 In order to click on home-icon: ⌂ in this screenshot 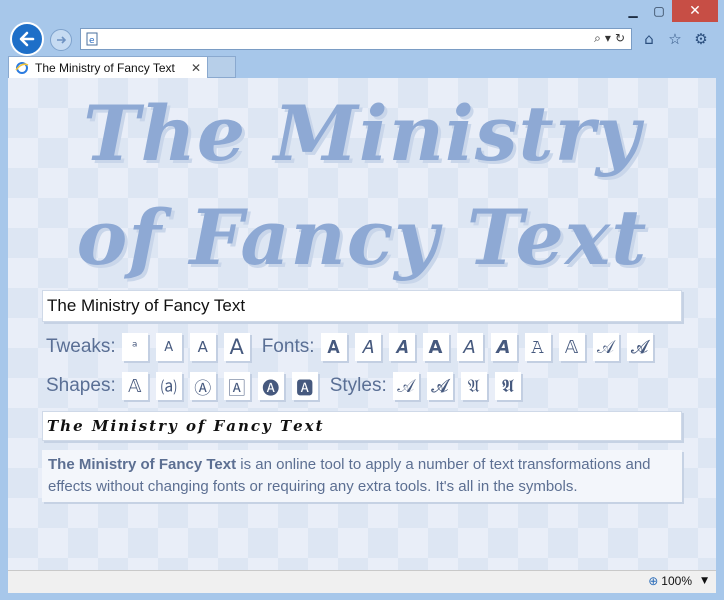, I will do `click(649, 39)`.